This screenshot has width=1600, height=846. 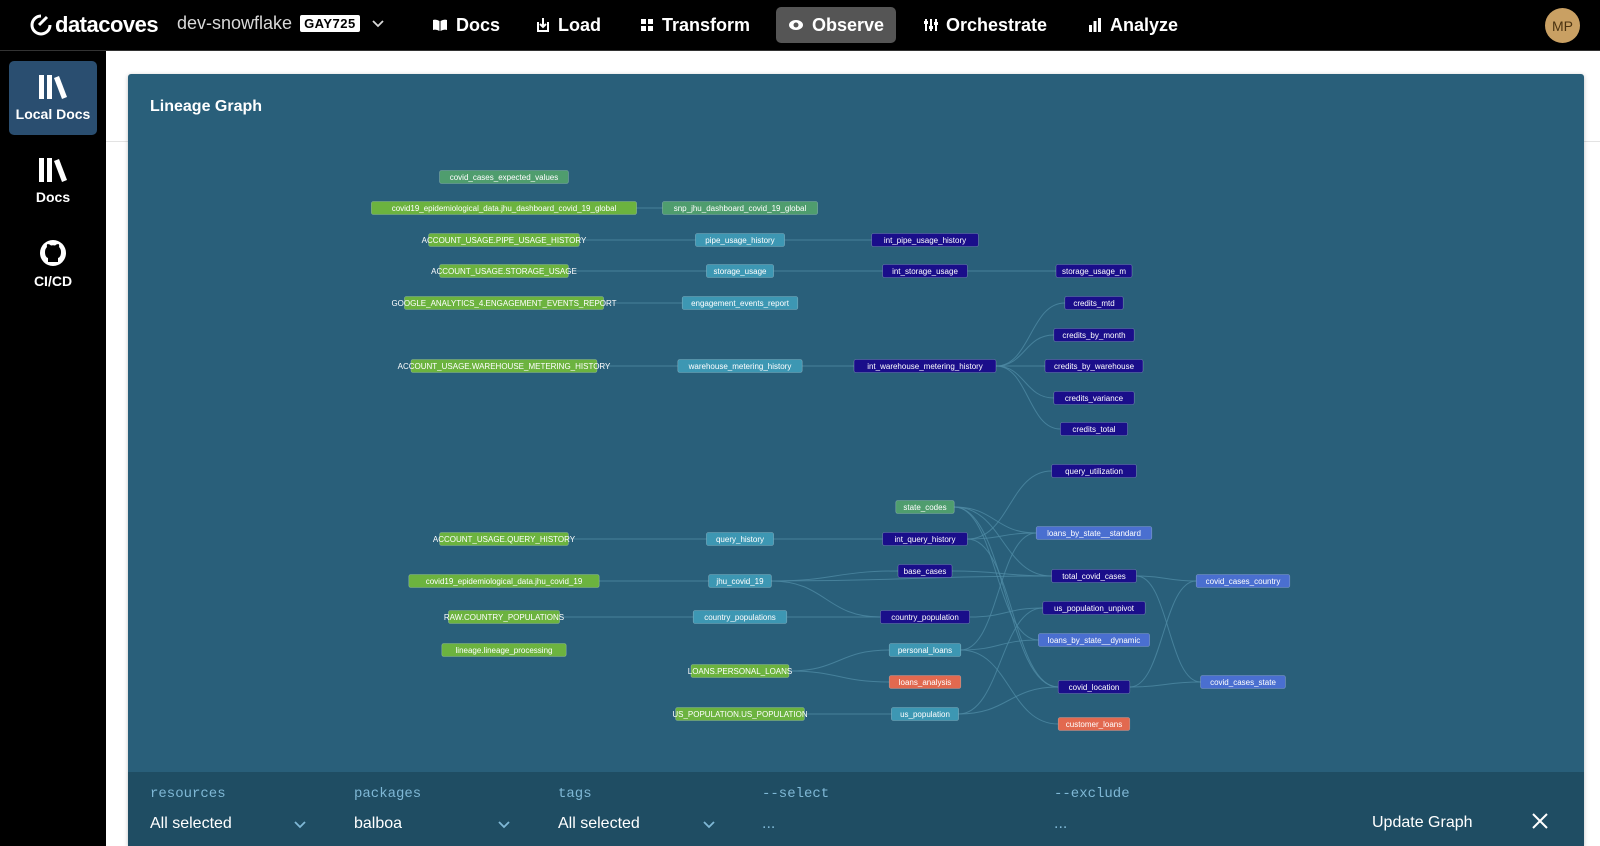 I want to click on lineage-node: country_populations, so click(x=740, y=617).